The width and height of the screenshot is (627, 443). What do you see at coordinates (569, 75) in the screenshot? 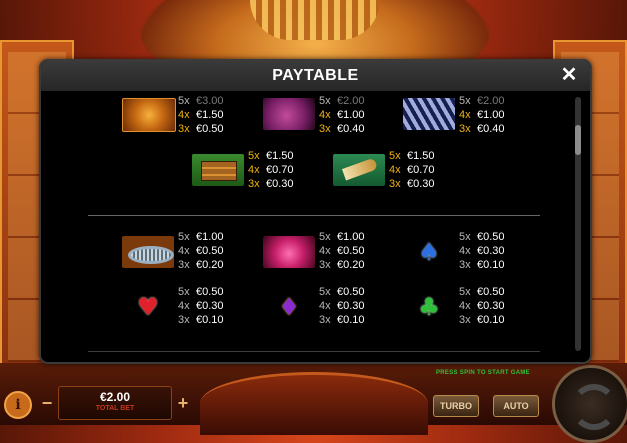
I see `close-icon: ✕` at bounding box center [569, 75].